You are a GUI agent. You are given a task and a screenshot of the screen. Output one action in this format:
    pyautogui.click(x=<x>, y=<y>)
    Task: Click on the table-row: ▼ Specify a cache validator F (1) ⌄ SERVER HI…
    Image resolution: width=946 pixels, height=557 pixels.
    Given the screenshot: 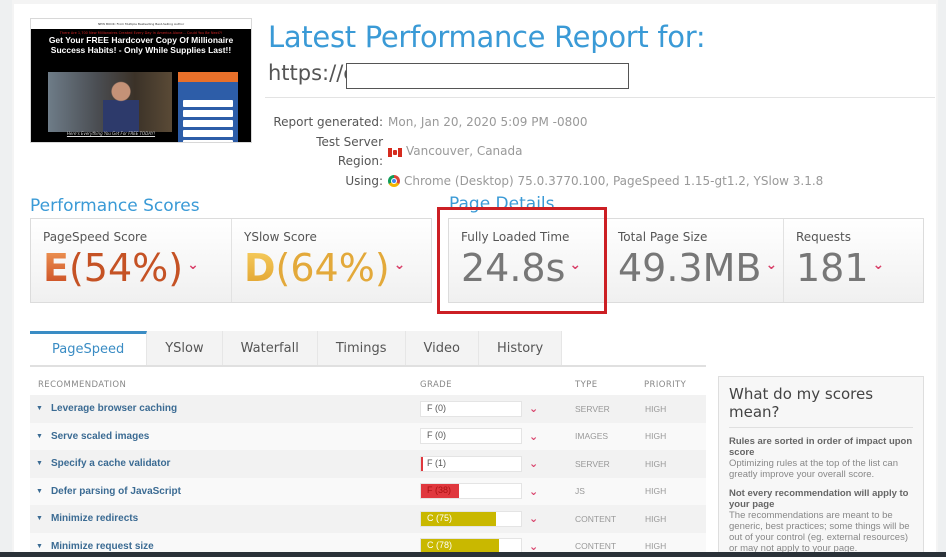 What is the action you would take?
    pyautogui.click(x=368, y=464)
    